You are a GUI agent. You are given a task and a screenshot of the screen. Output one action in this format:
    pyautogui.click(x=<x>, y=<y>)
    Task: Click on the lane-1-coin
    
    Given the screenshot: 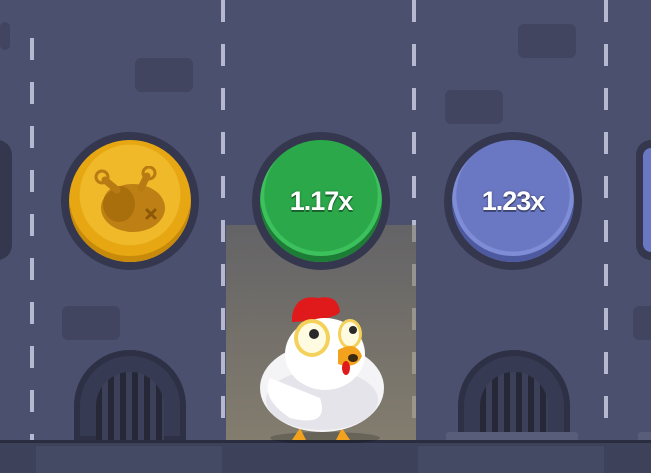 What is the action you would take?
    pyautogui.click(x=130, y=201)
    